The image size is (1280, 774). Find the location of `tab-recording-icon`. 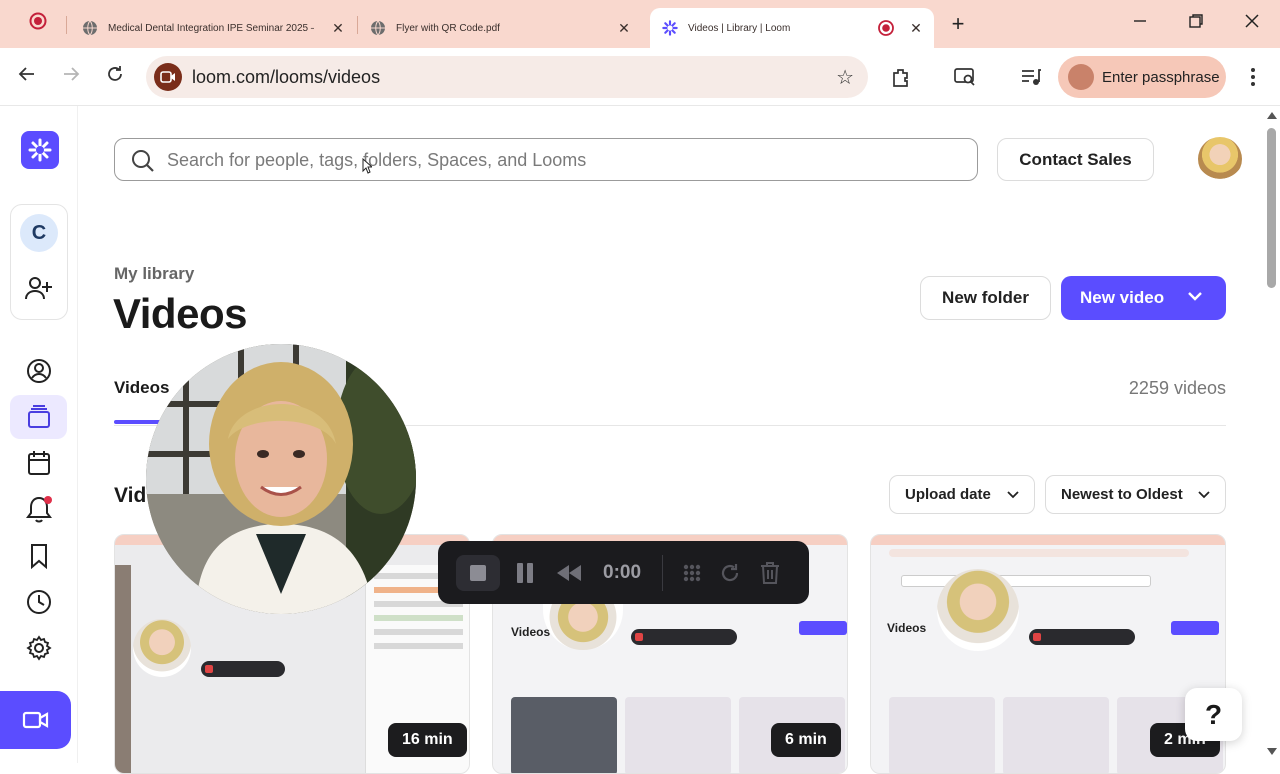

tab-recording-icon is located at coordinates (886, 29).